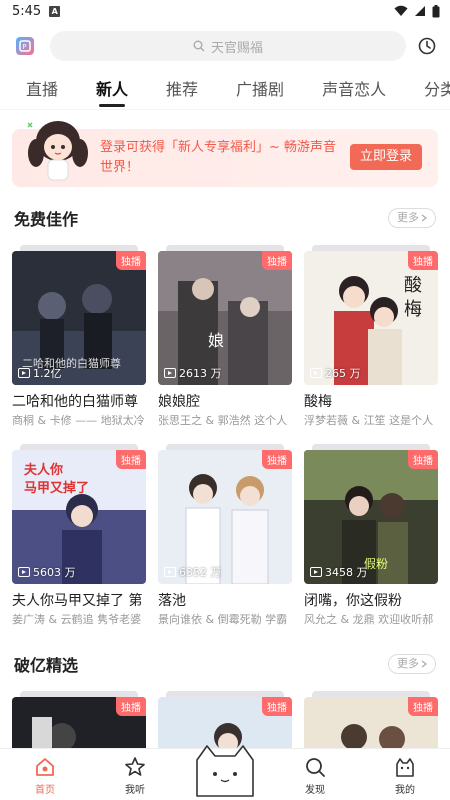  I want to click on nav-listening: 我听, so click(135, 776).